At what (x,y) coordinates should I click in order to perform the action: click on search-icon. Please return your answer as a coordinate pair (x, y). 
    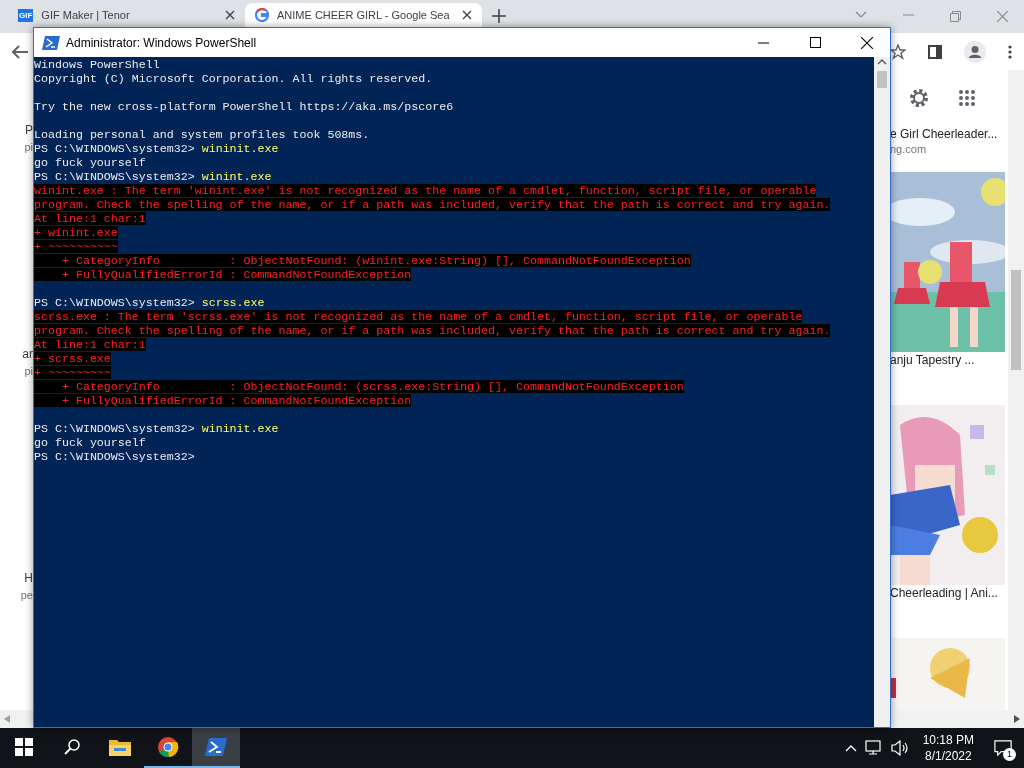
    Looking at the image, I should click on (72, 747).